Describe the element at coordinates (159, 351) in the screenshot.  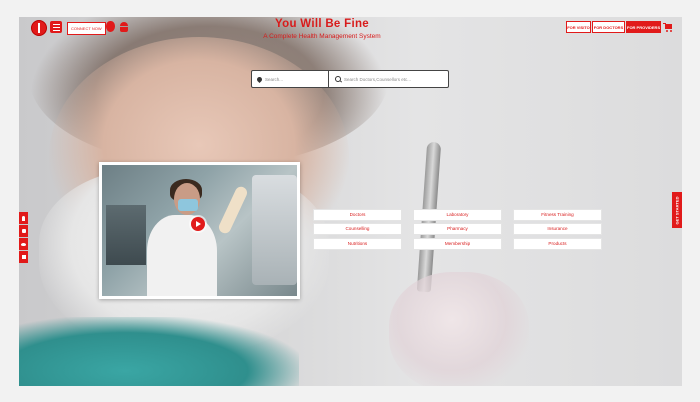
I see `hero-photo-scrubs` at that location.